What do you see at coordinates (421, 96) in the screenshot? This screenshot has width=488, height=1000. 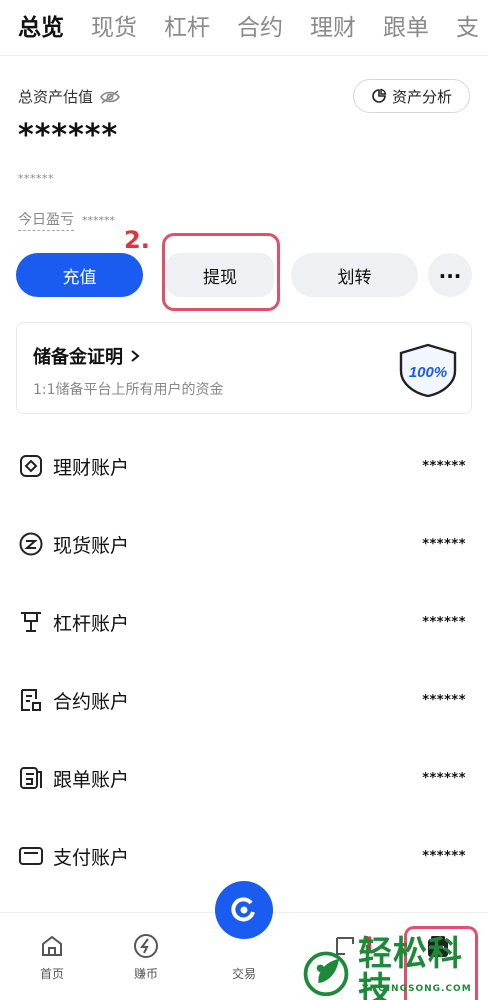 I see `asset-analysis-label: 资产分析` at bounding box center [421, 96].